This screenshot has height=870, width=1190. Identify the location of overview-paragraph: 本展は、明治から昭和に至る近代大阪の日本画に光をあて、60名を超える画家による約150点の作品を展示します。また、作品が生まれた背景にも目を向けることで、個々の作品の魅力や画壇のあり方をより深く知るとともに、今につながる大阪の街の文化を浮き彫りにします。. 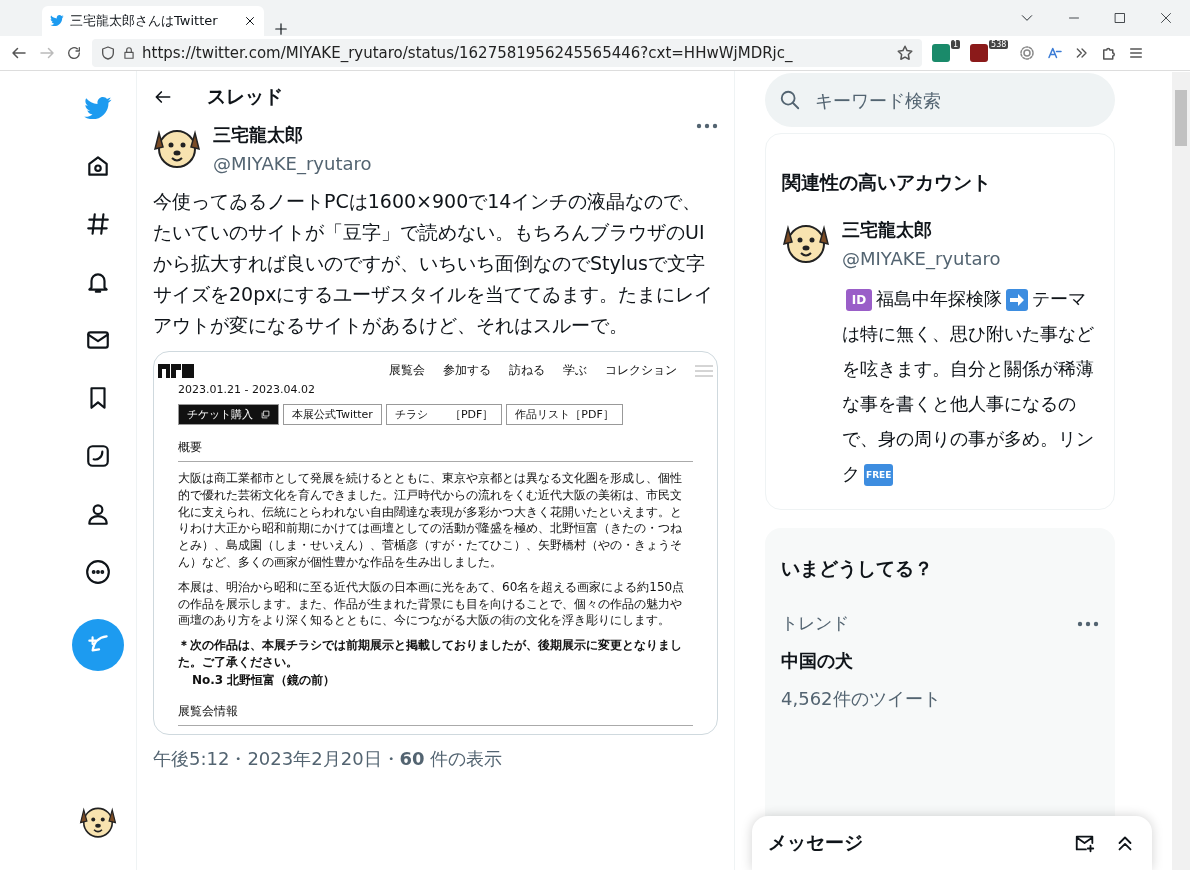
(432, 604).